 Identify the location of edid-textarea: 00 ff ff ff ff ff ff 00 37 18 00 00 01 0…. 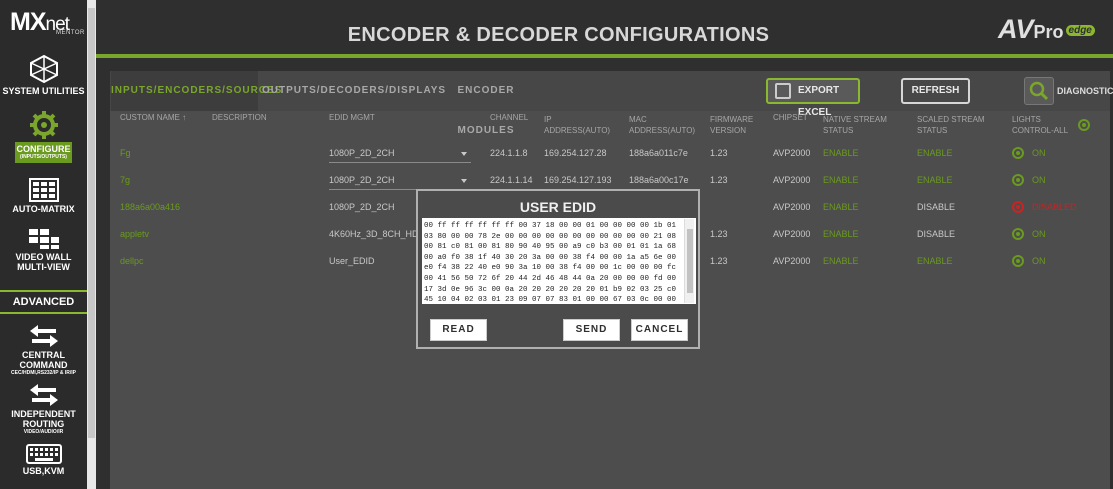
(559, 261).